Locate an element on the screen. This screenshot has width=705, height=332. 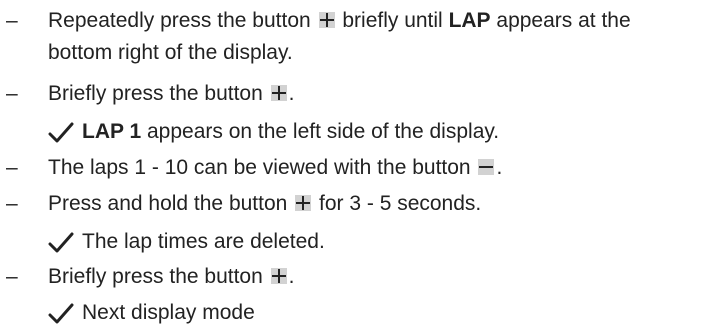
minus-button-icon is located at coordinates (486, 167).